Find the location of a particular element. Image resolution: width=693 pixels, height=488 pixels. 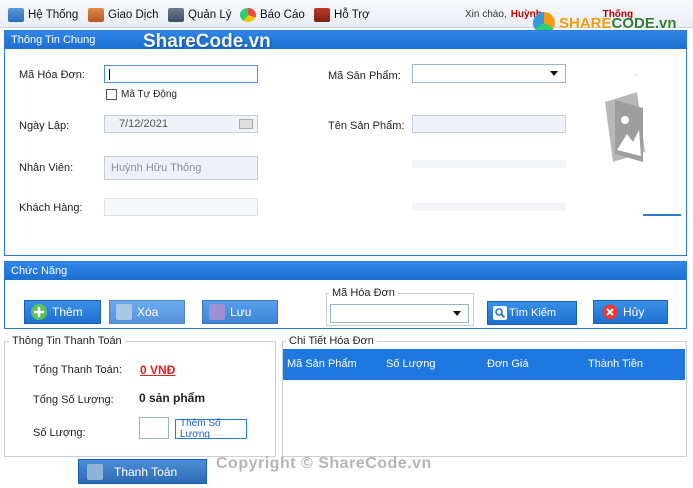

calendar-icon is located at coordinates (246, 124).